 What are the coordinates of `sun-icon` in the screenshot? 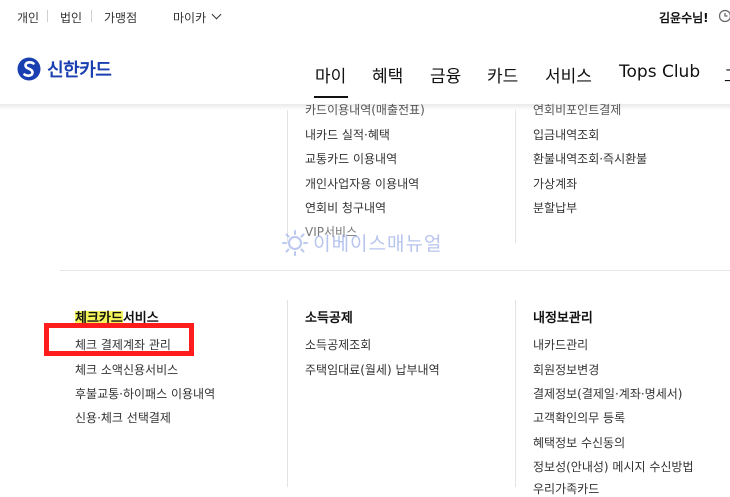 It's located at (295, 243).